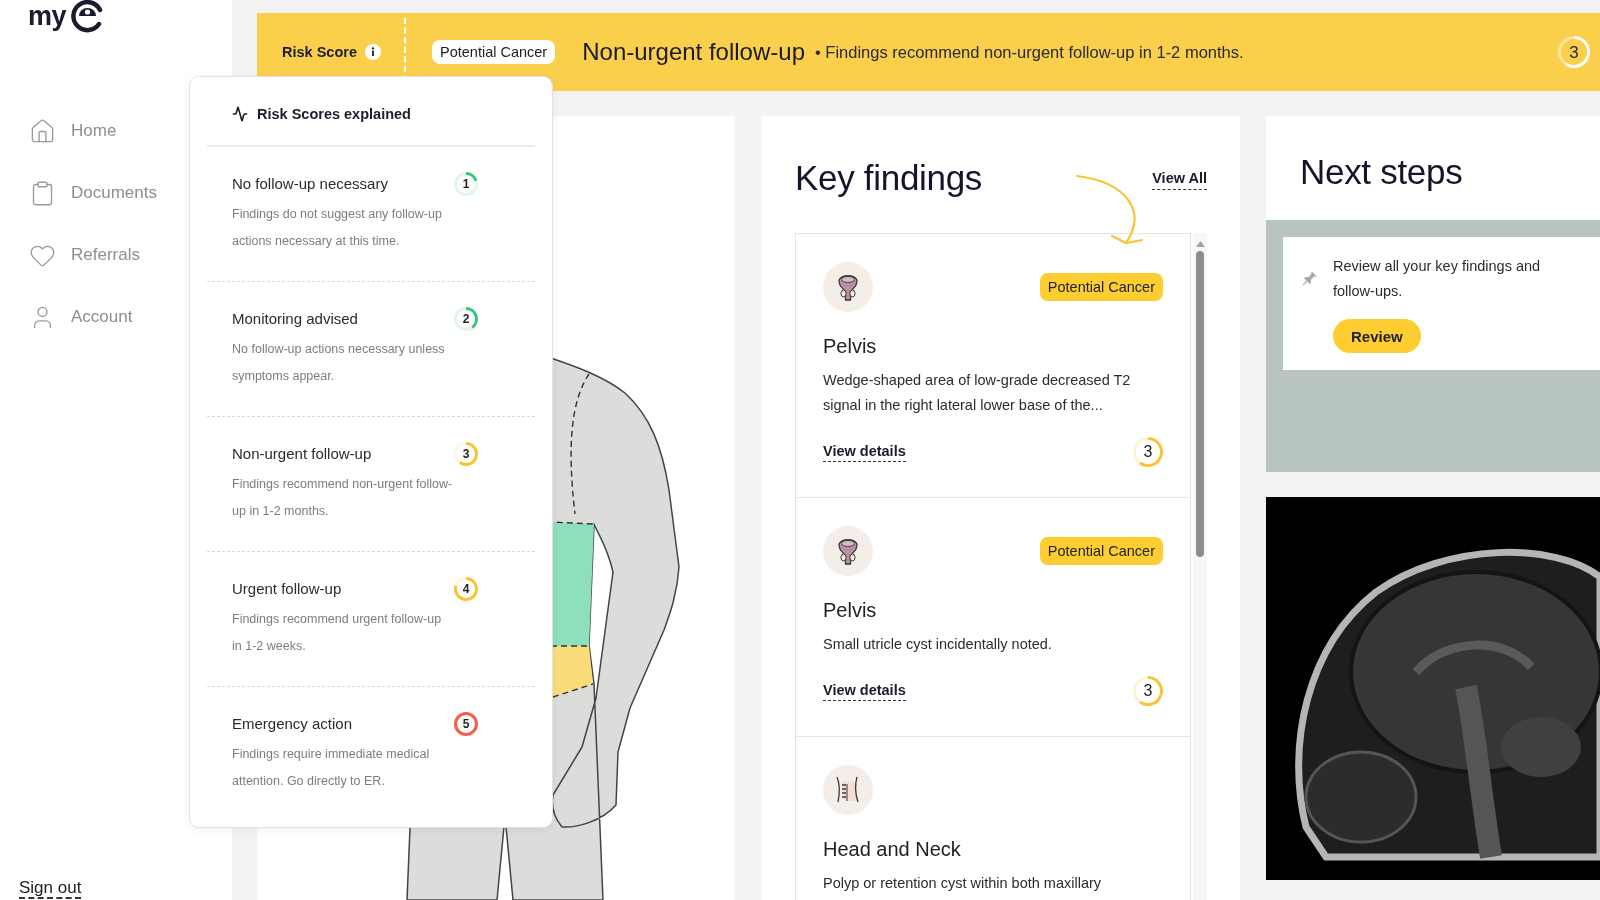 The width and height of the screenshot is (1600, 900). I want to click on risk-score-label: Risk Score, so click(319, 52).